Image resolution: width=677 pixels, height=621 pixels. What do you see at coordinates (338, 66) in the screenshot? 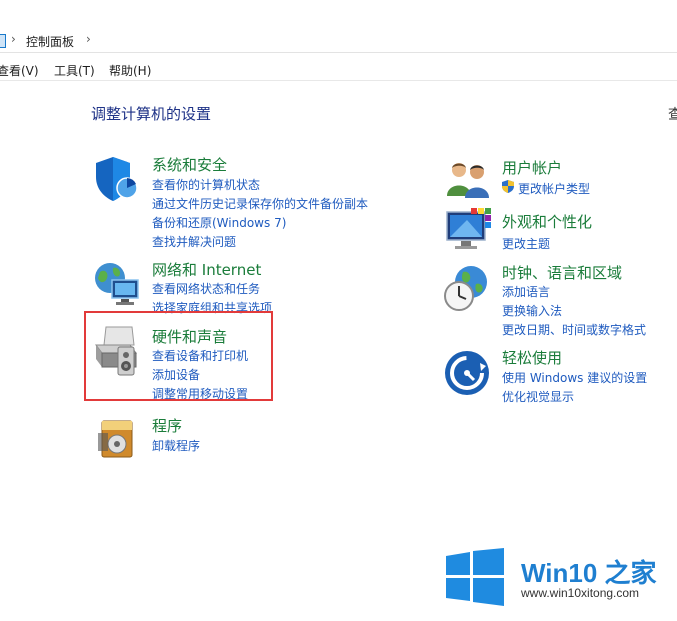
I see `menu-bar: 查看(V) 工具(T) 帮助(H)` at bounding box center [338, 66].